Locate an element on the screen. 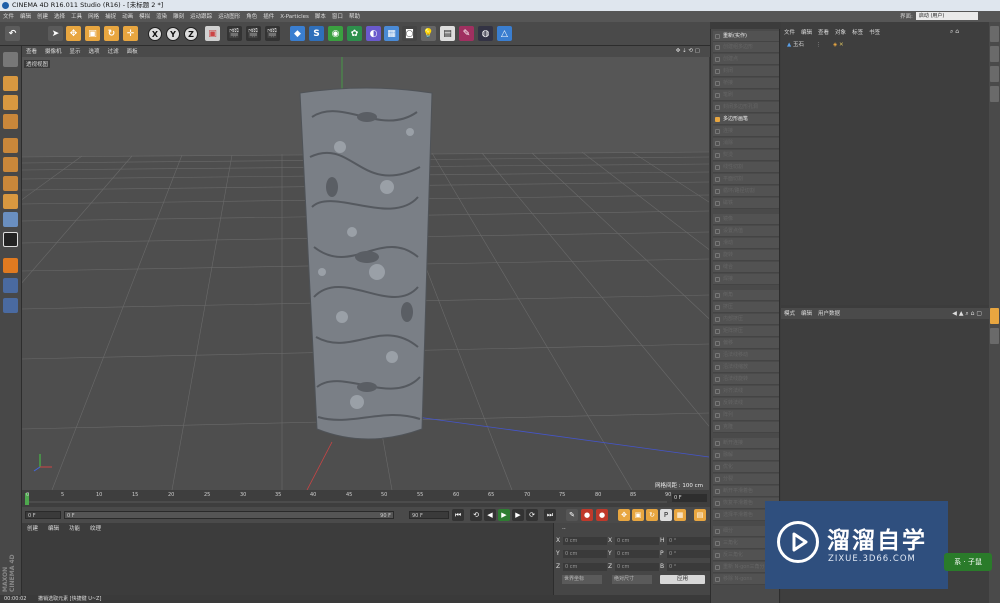 This screenshot has width=1000, height=603. palette-item: 阵列 is located at coordinates (746, 415).